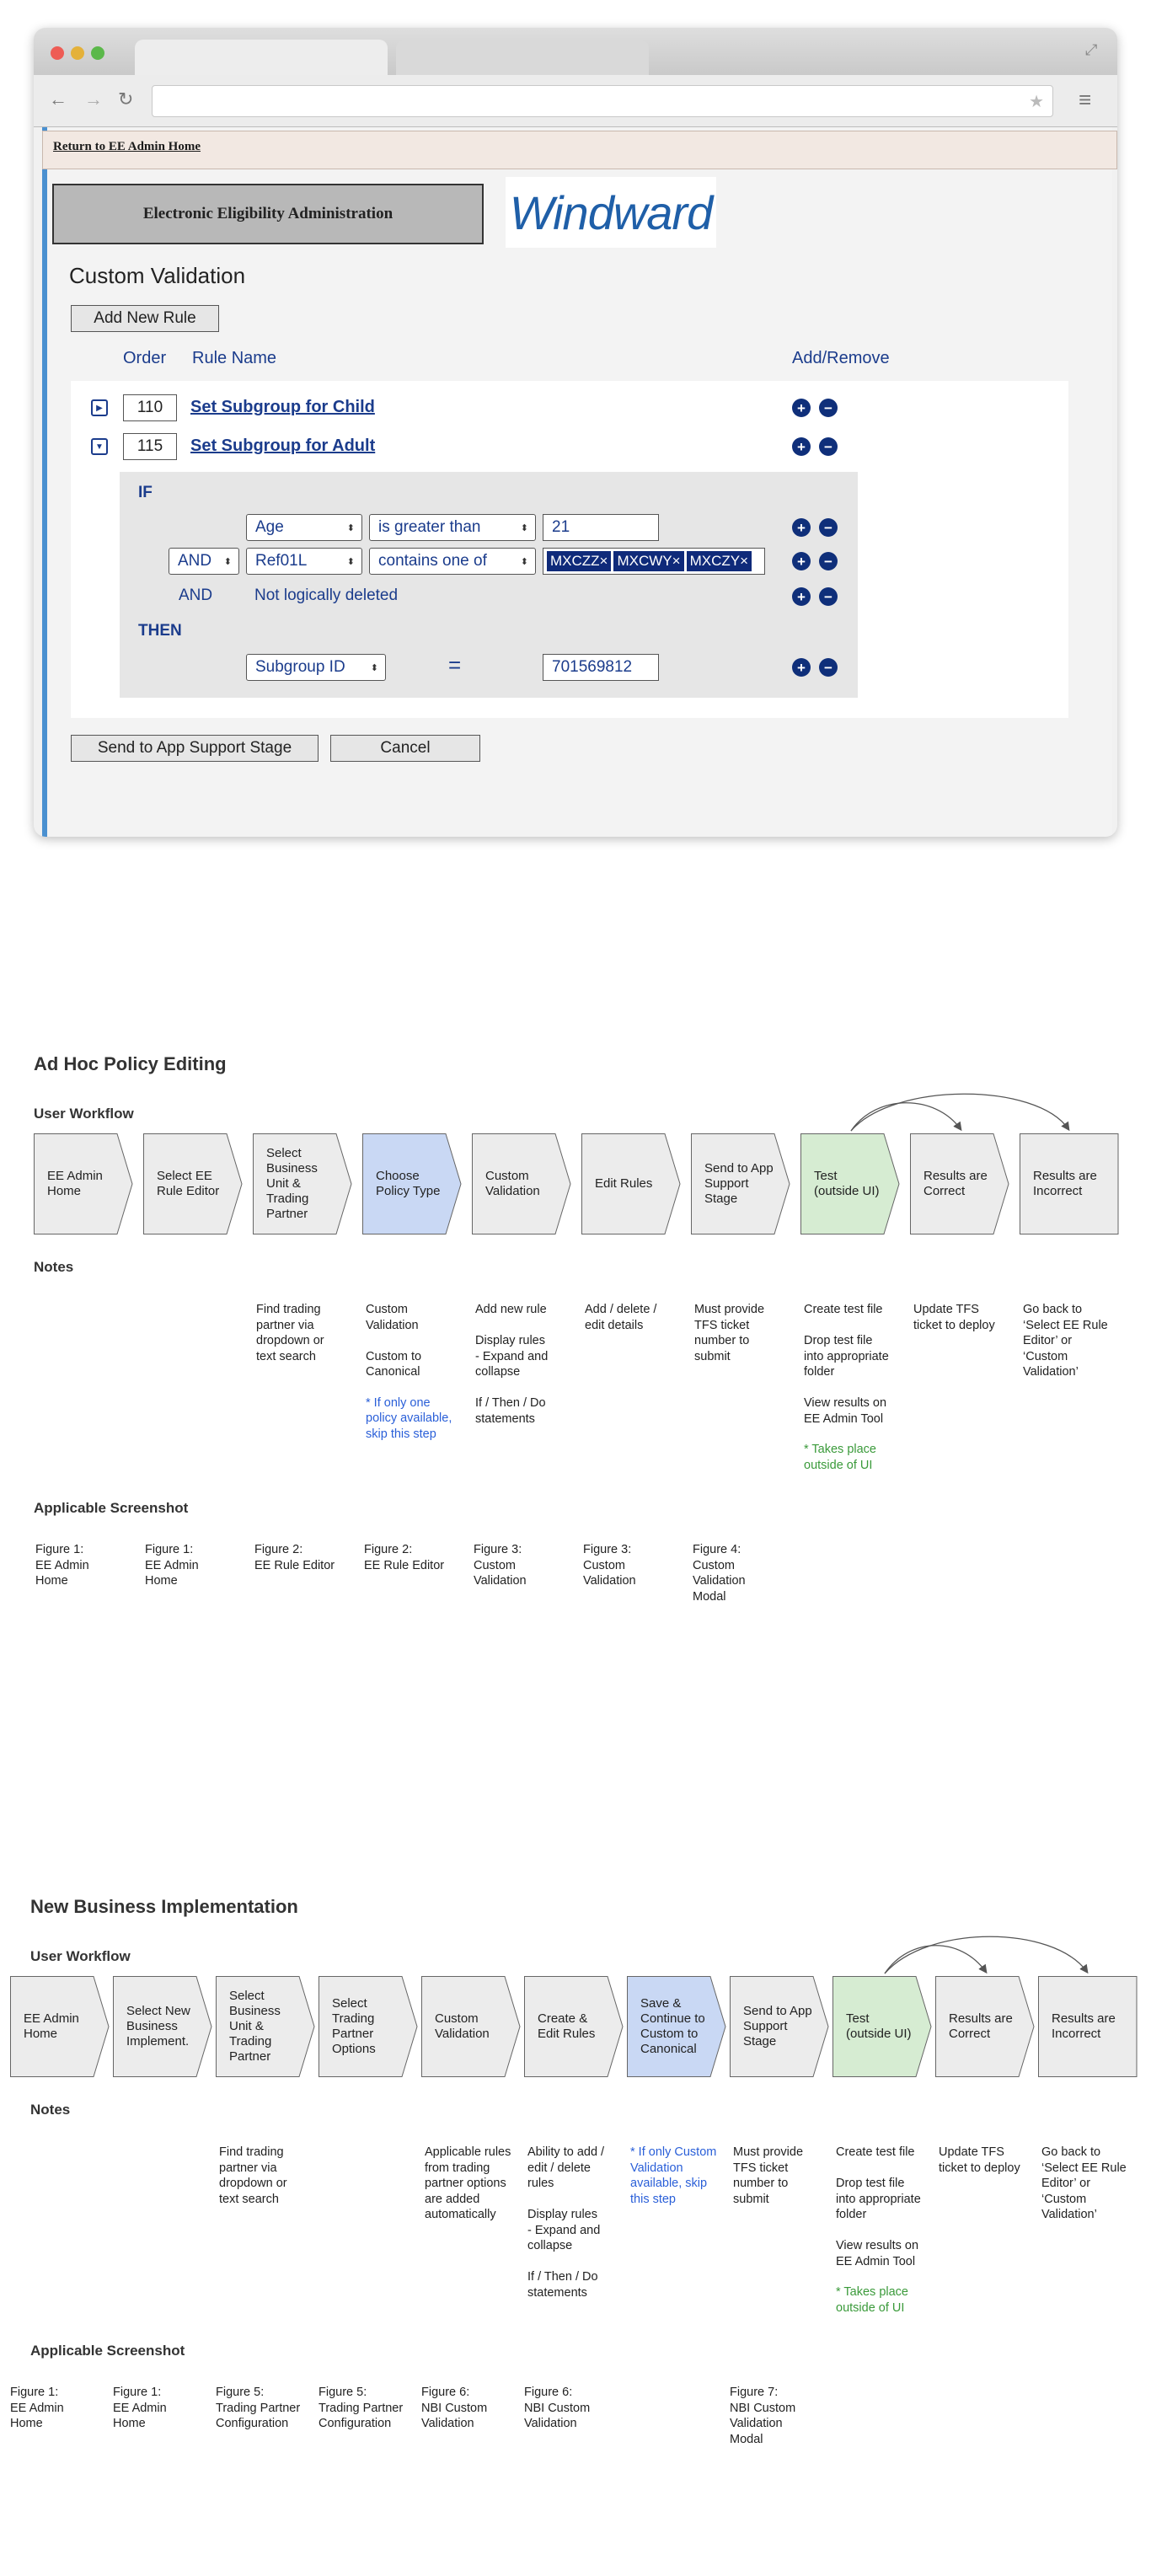 The image size is (1151, 2576). I want to click on star-icon: ★, so click(1036, 102).